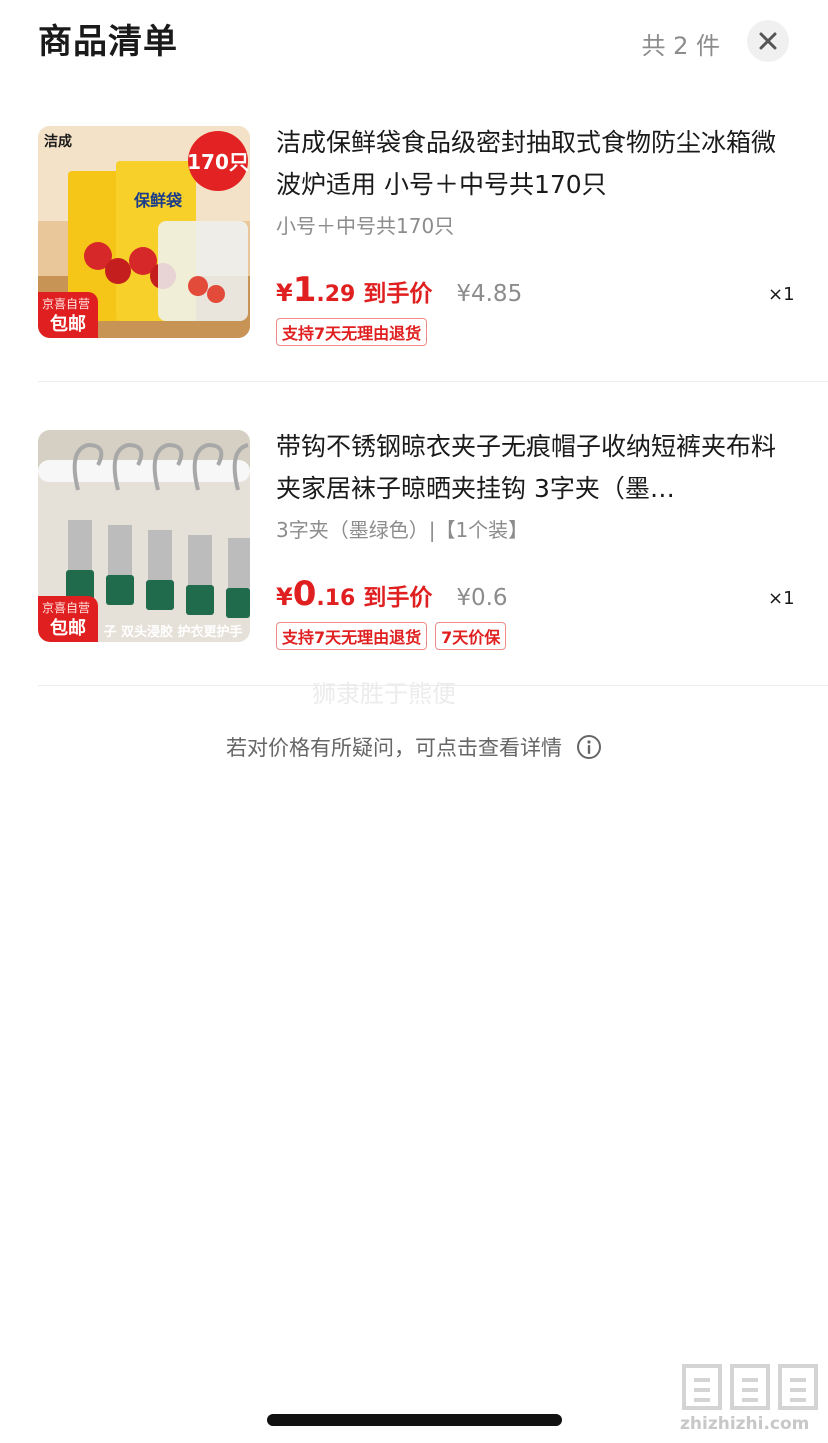  Describe the element at coordinates (414, 40) in the screenshot. I see `sheet-header: 商品清单 共 2 件` at that location.